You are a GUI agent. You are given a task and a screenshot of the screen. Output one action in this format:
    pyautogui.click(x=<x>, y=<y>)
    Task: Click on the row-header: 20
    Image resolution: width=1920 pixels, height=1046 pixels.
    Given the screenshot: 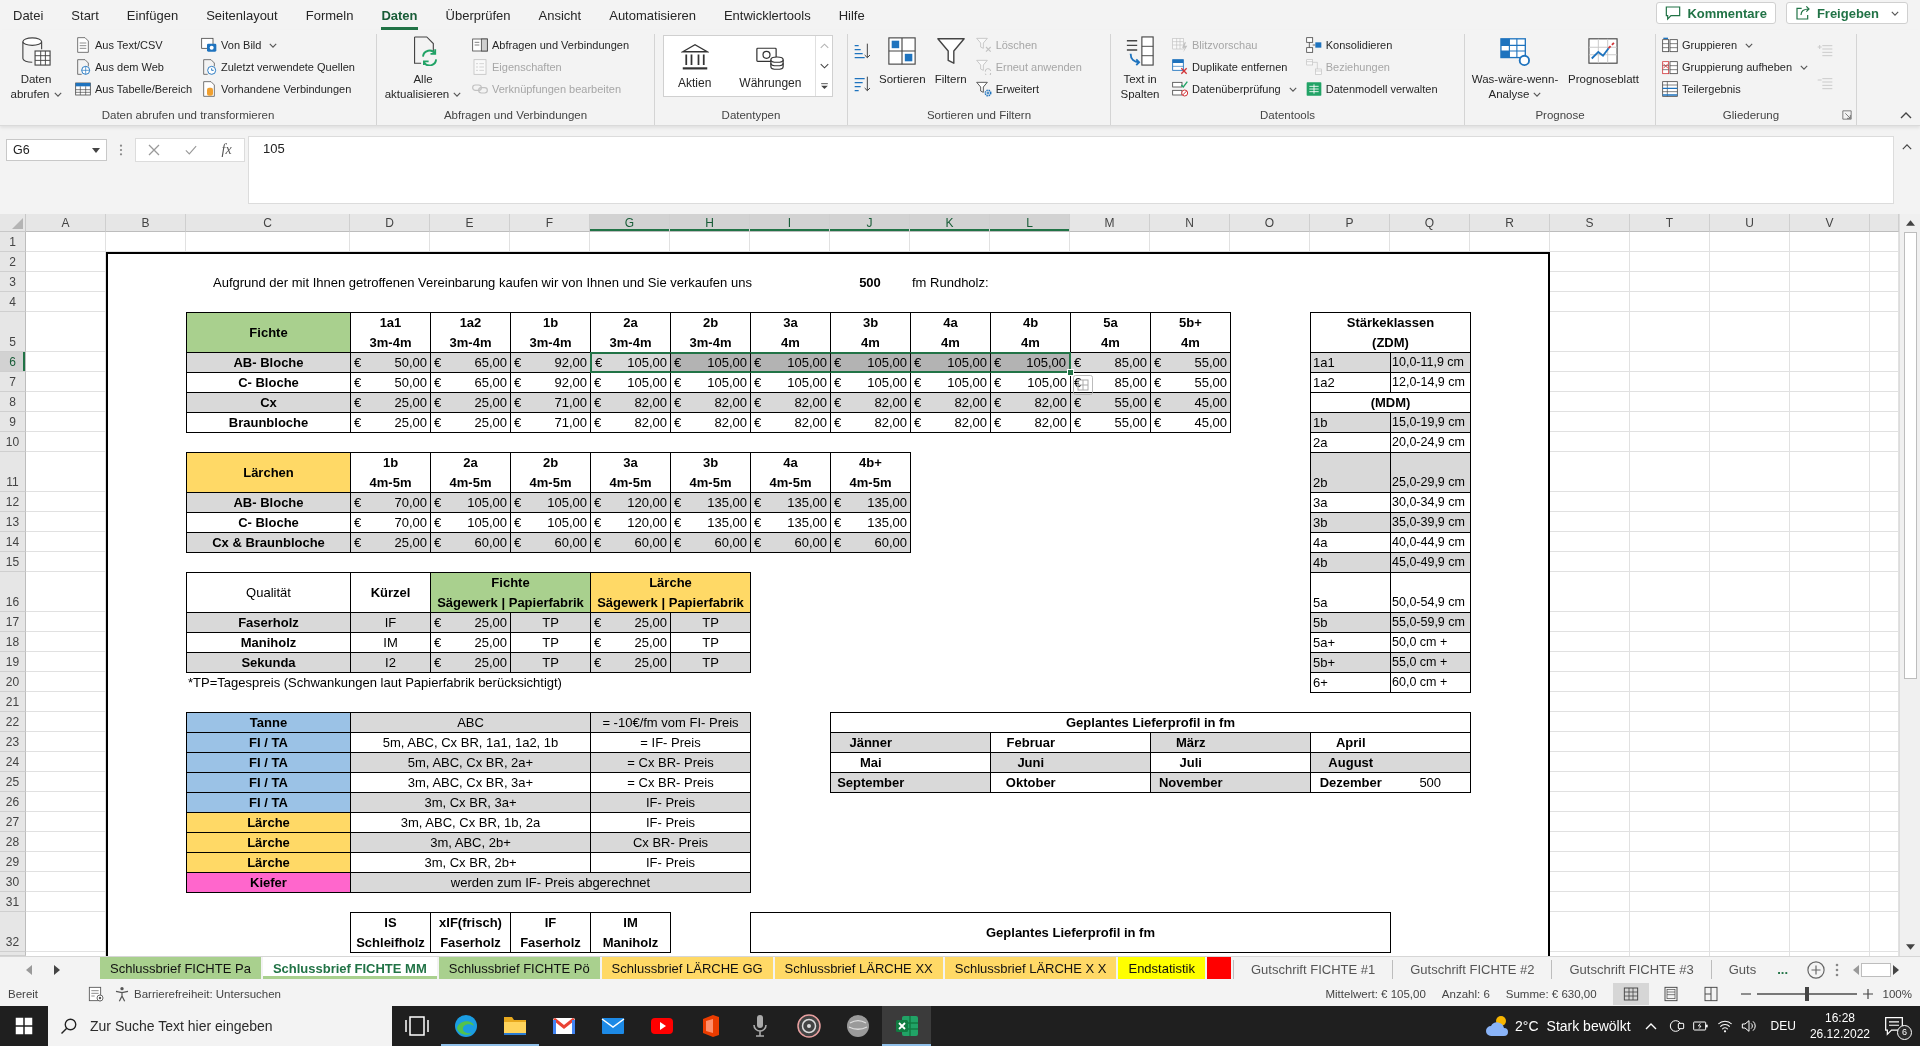 What is the action you would take?
    pyautogui.click(x=13, y=682)
    